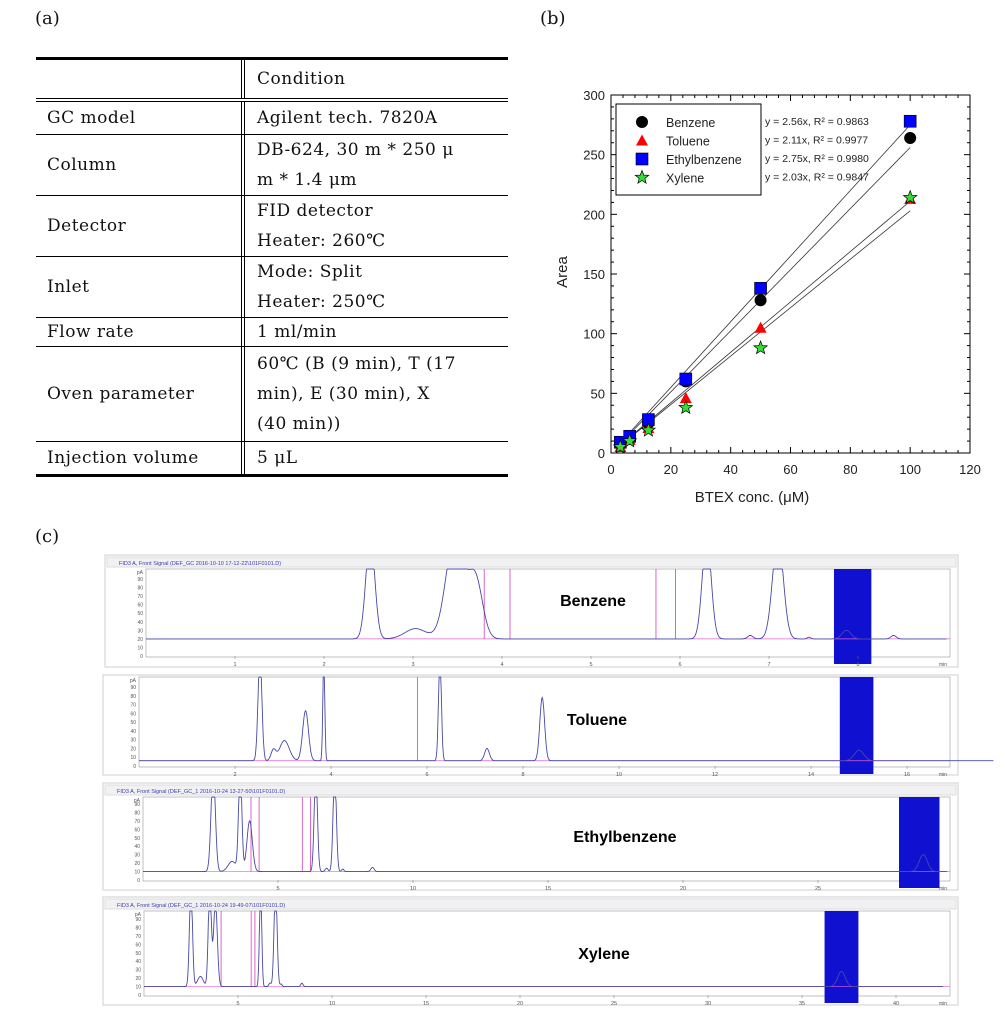 The height and width of the screenshot is (1015, 1005). What do you see at coordinates (850, 469) in the screenshot?
I see `x-tick-label: 80` at bounding box center [850, 469].